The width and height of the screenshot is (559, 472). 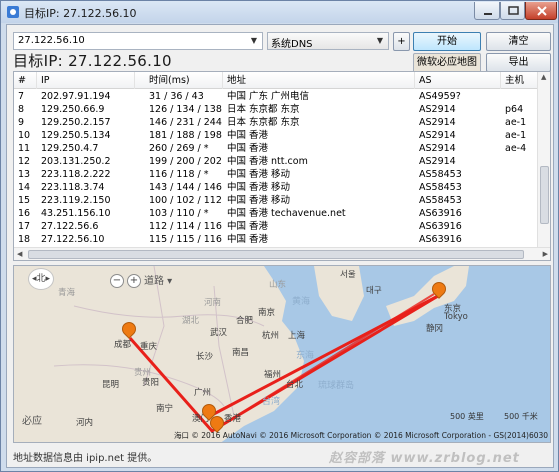 I want to click on column-header-ip: IP, so click(x=86, y=80).